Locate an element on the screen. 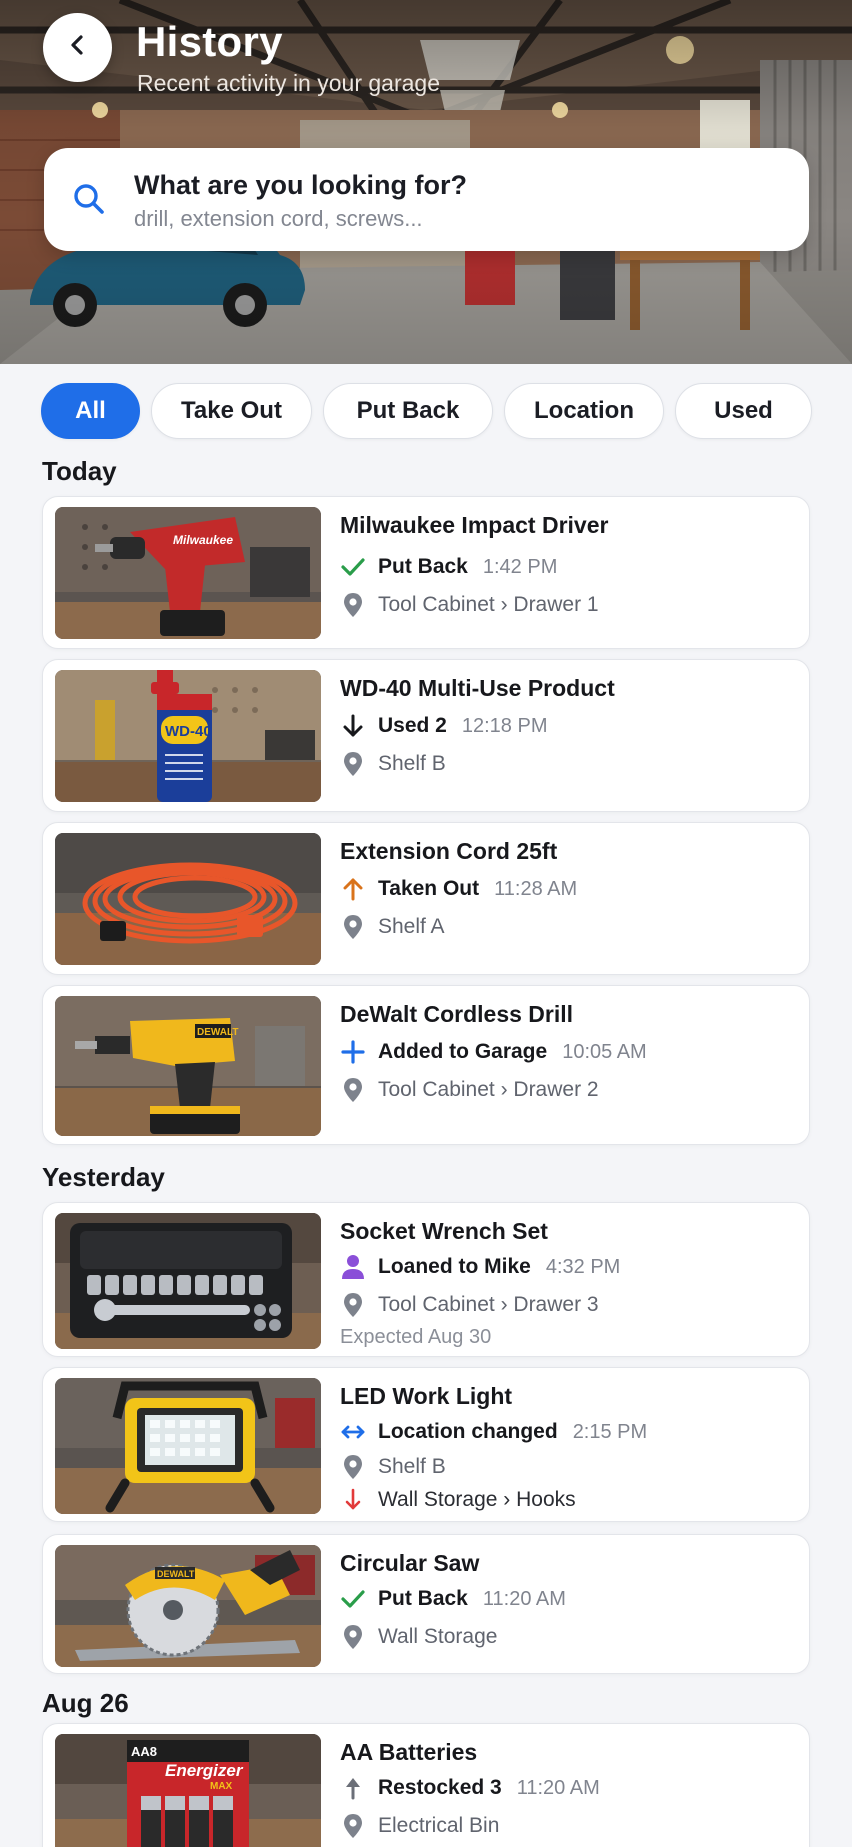  action-label: Location changed is located at coordinates (468, 1431).